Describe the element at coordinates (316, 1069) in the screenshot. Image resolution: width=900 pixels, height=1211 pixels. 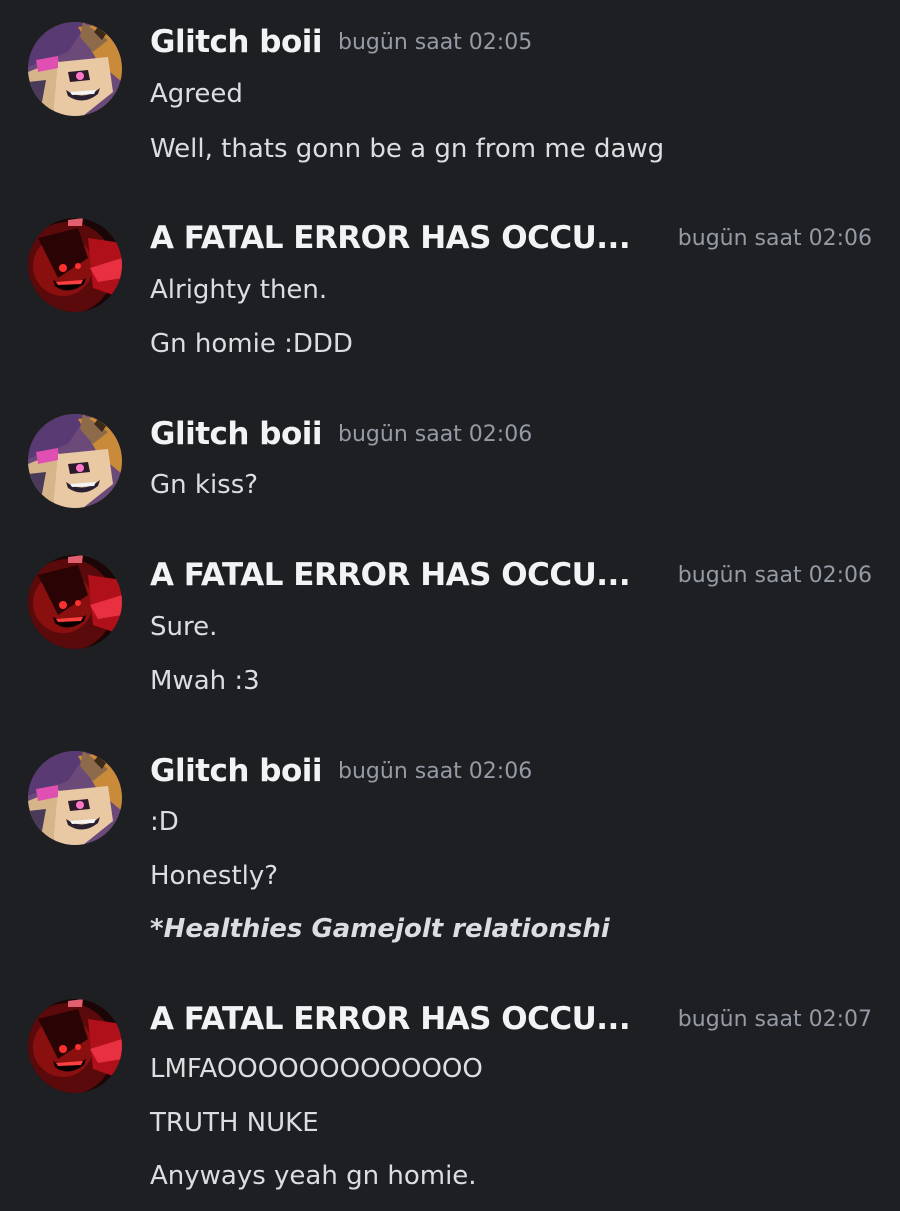
I see `message-text: LMFAOOOOOOOOOOOOO` at that location.